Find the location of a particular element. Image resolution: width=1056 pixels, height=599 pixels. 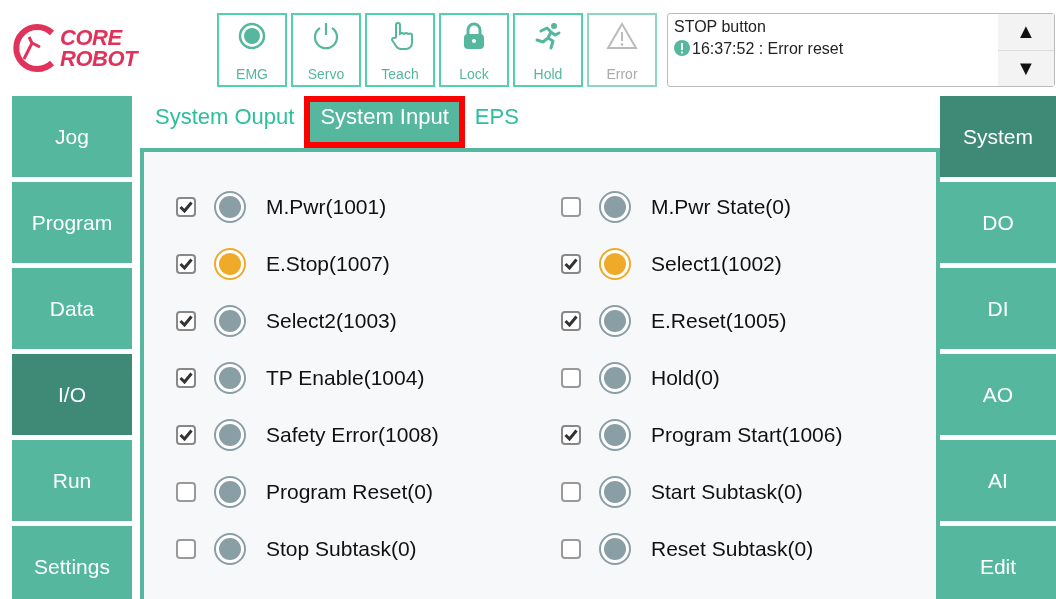

toolbar-button: Lock is located at coordinates (474, 50).